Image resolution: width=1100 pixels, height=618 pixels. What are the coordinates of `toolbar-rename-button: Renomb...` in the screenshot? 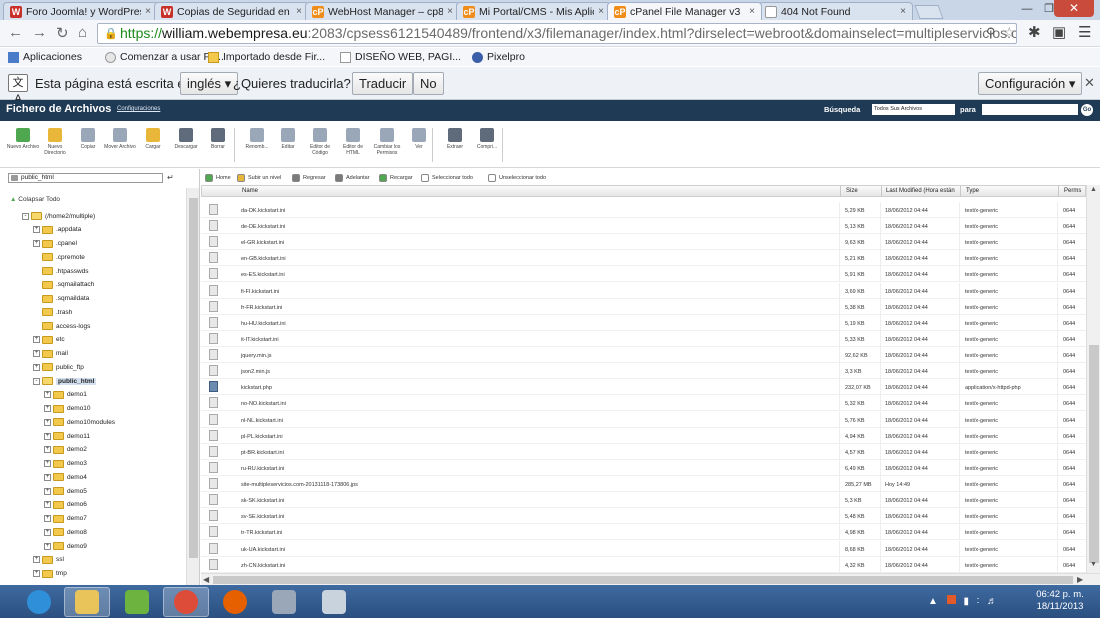 It's located at (257, 139).